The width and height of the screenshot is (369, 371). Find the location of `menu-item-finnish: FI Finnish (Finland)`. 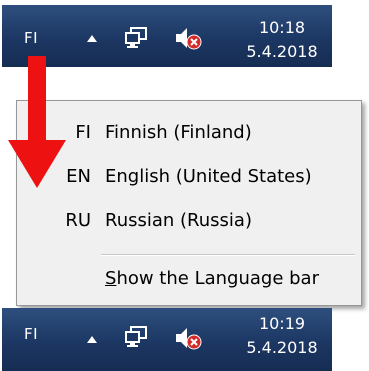

menu-item-finnish: FI Finnish (Finland) is located at coordinates (189, 133).